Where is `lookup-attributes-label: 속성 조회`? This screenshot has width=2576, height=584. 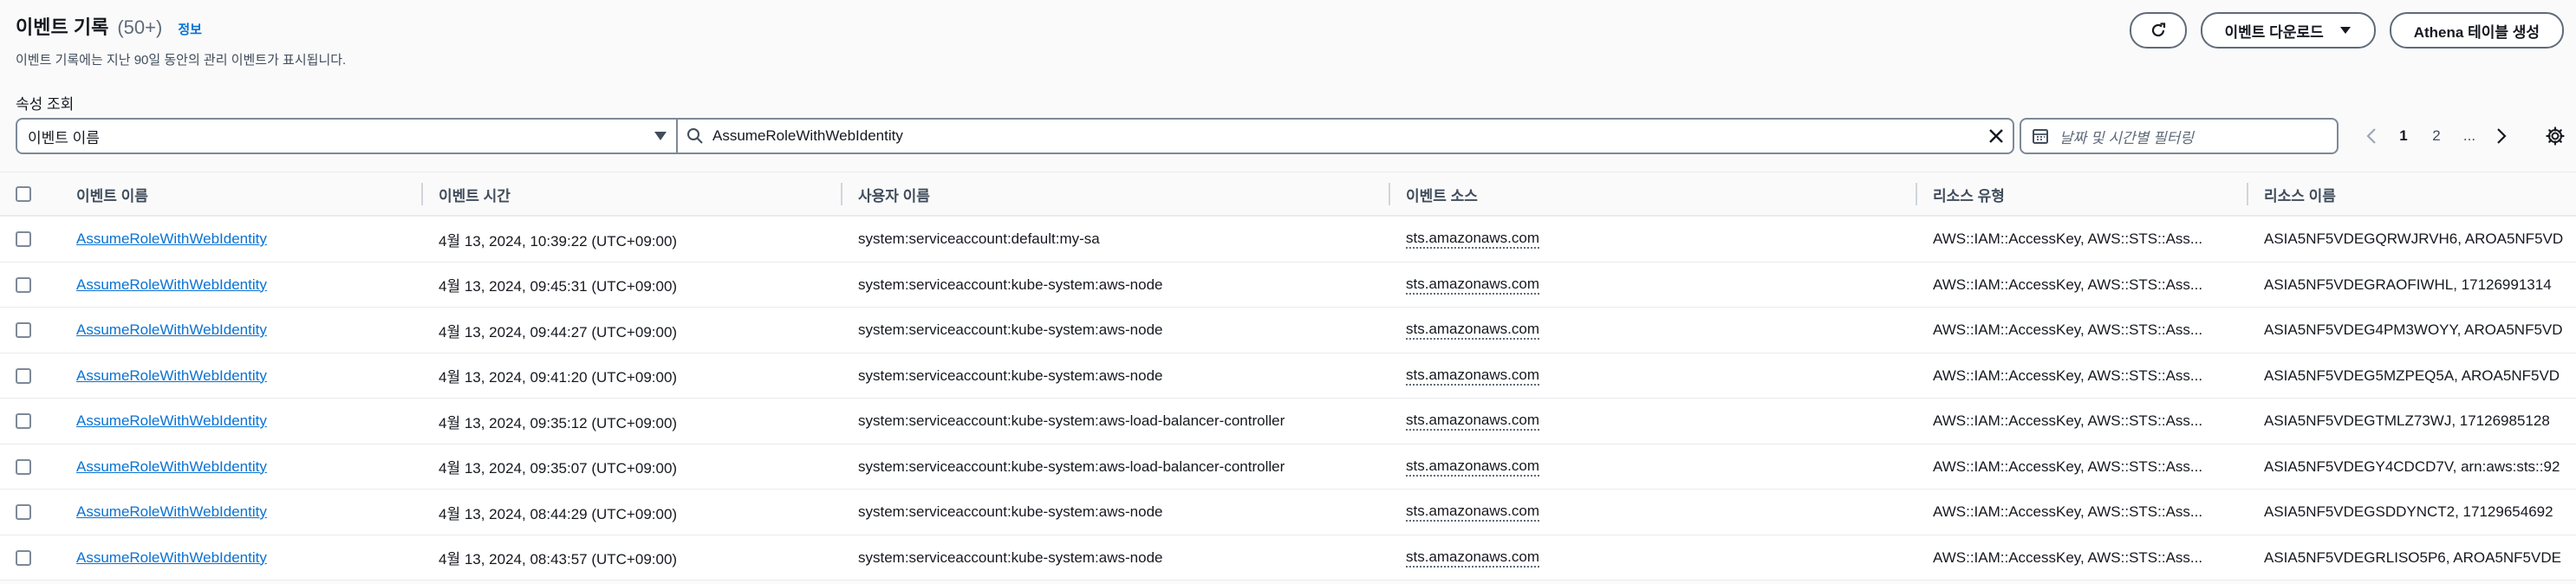 lookup-attributes-label: 속성 조회 is located at coordinates (45, 104).